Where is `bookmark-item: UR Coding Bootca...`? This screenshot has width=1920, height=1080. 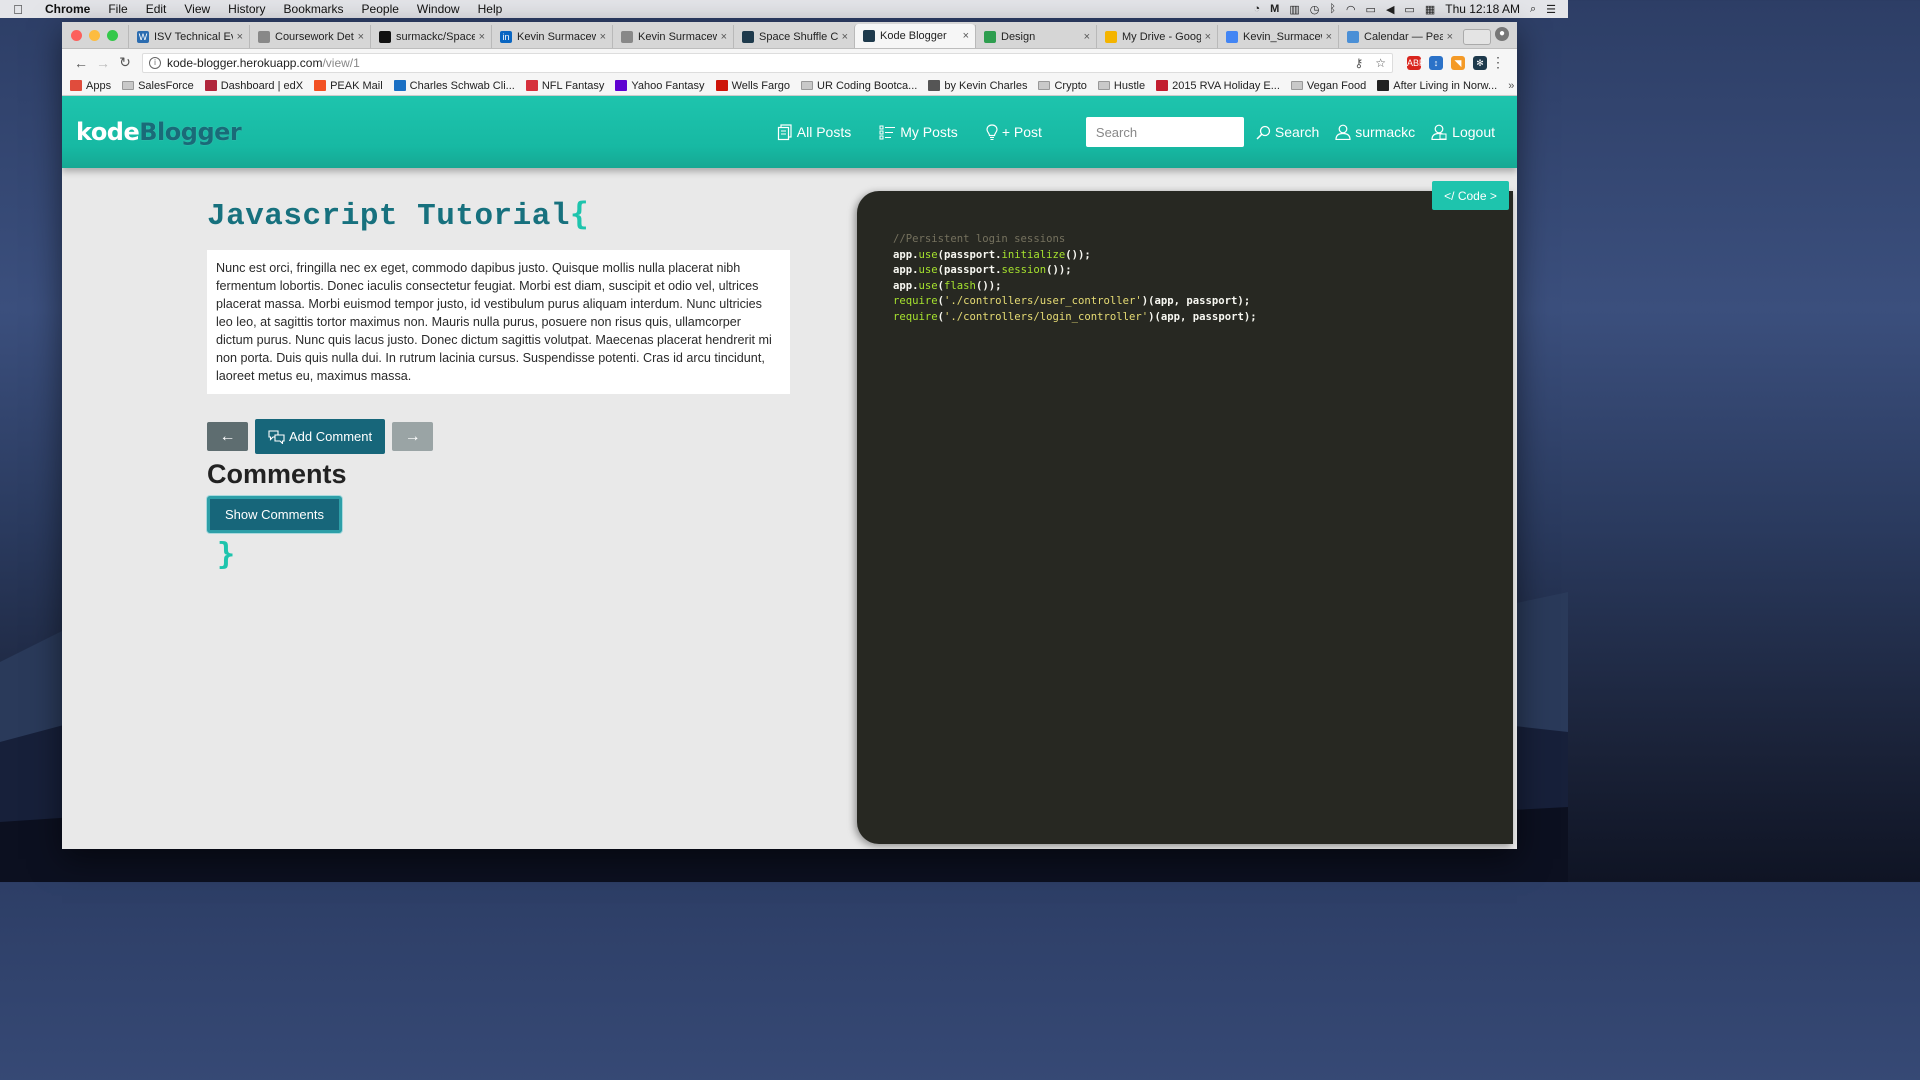 bookmark-item: UR Coding Bootca... is located at coordinates (859, 86).